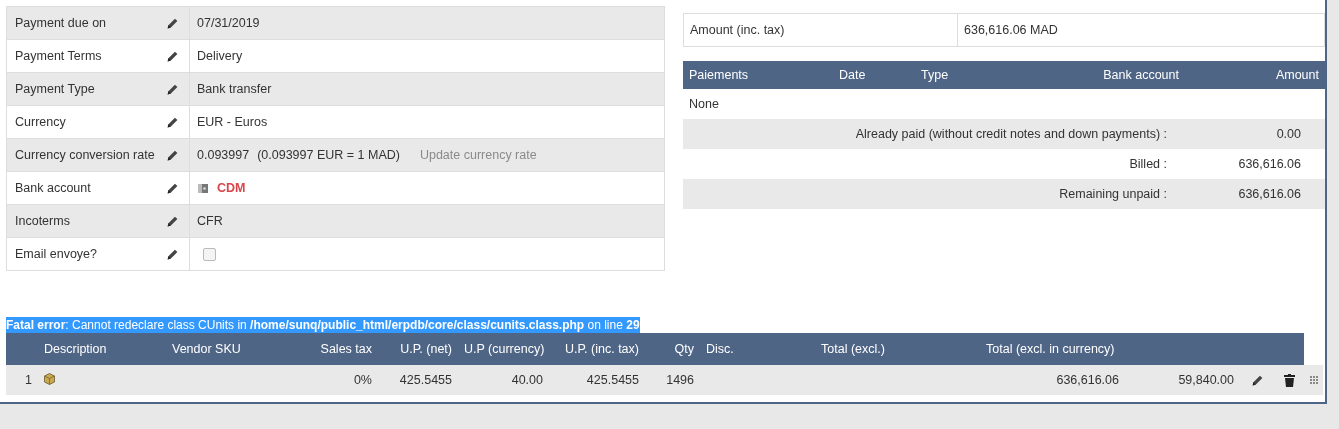 This screenshot has width=1339, height=429. Describe the element at coordinates (231, 188) in the screenshot. I see `bank-account-link: CDM` at that location.